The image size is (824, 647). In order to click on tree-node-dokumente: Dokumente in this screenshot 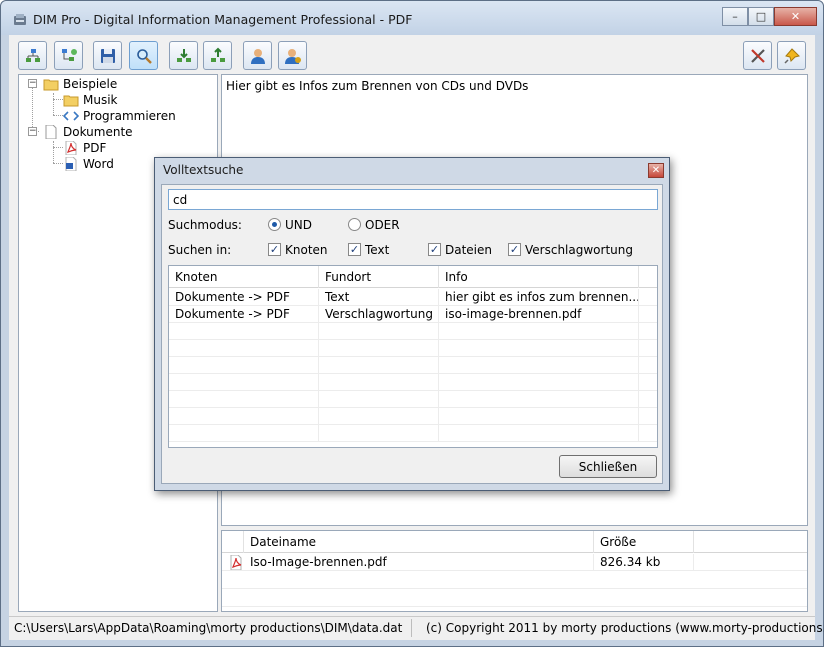, I will do `click(88, 132)`.